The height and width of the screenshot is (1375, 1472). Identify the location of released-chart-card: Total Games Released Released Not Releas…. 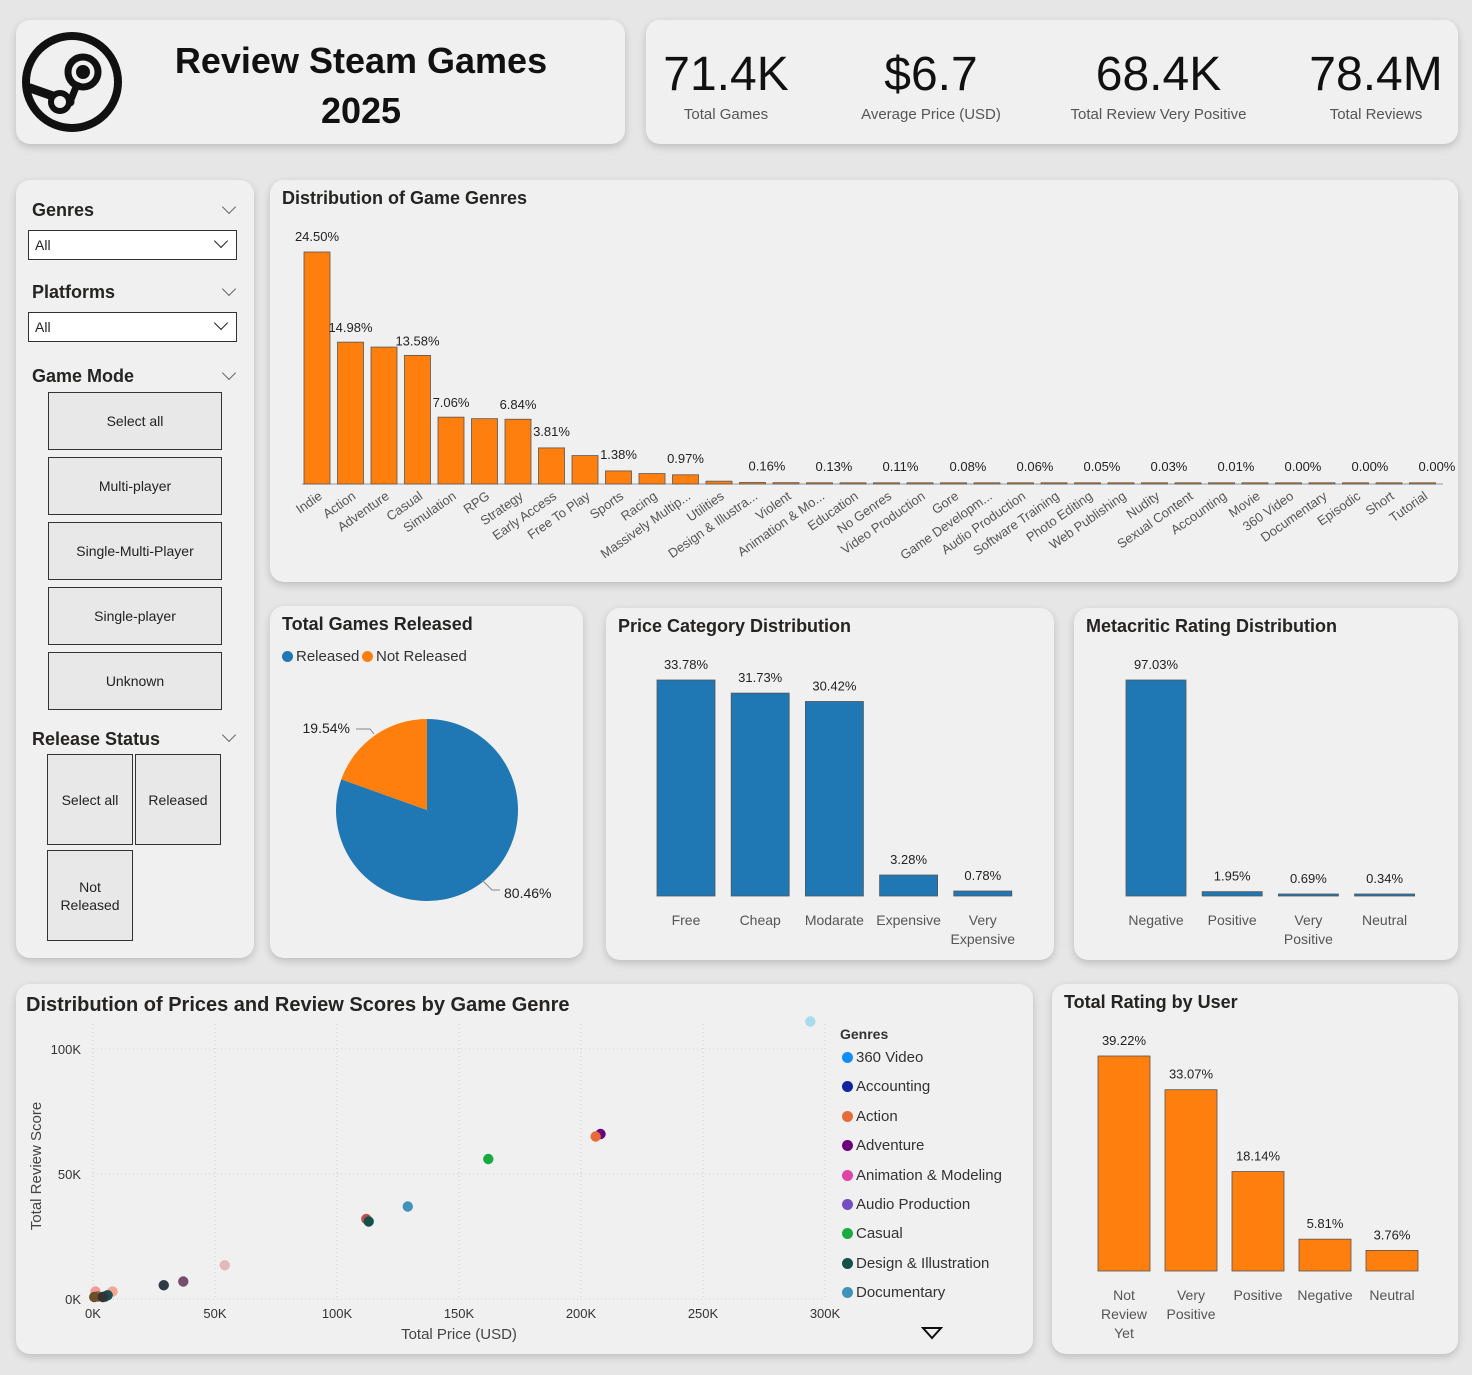
(426, 782).